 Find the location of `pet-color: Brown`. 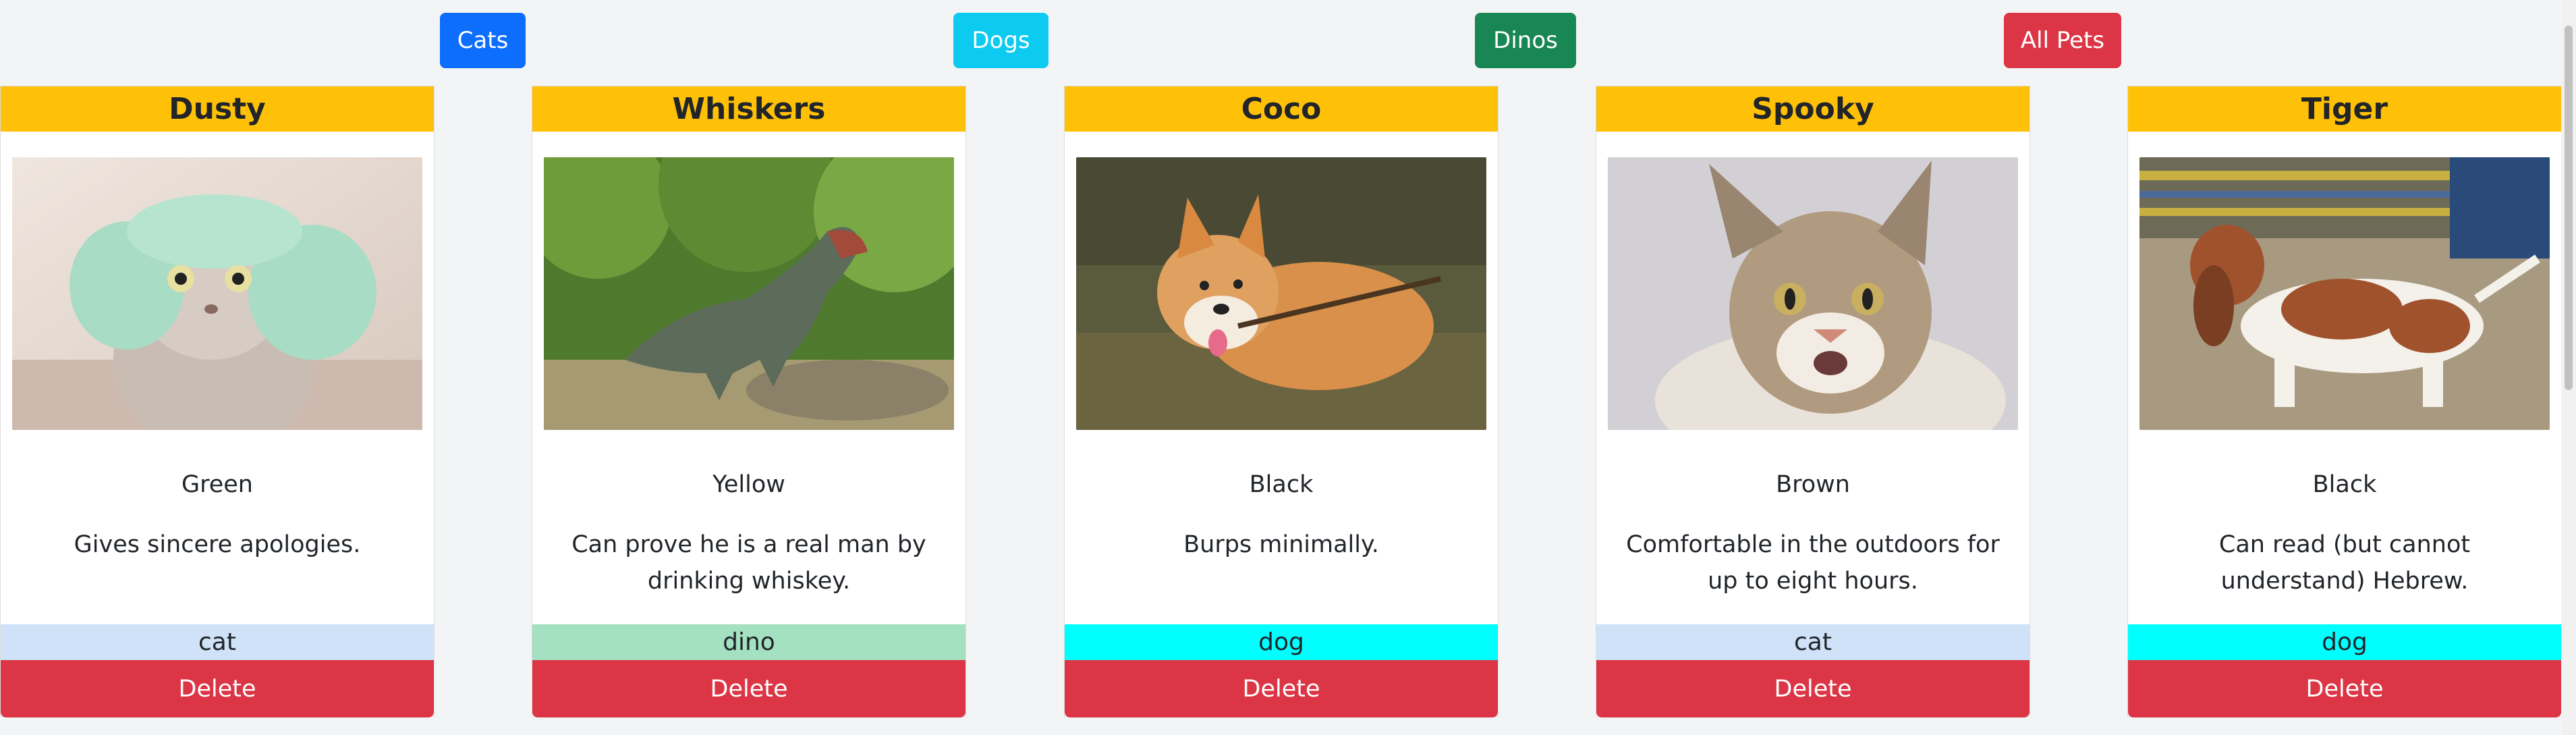

pet-color: Brown is located at coordinates (1813, 485).